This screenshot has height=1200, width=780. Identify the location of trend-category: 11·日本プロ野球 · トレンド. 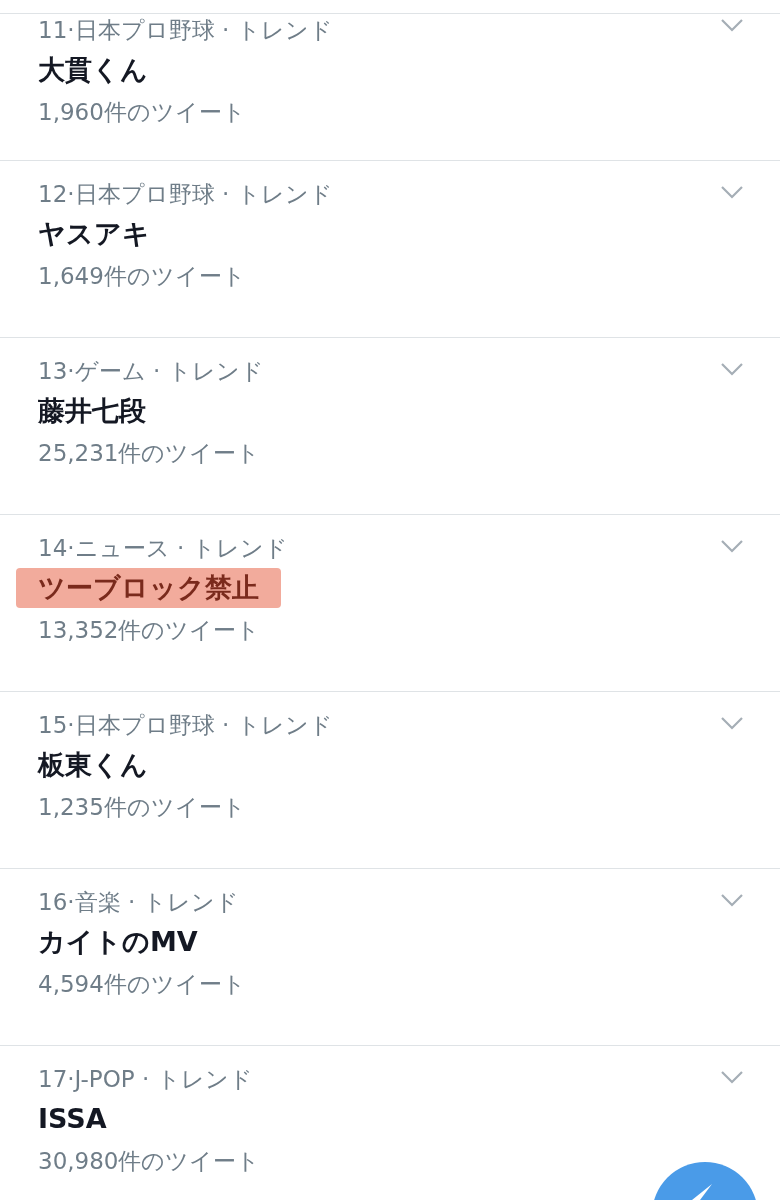
(185, 30).